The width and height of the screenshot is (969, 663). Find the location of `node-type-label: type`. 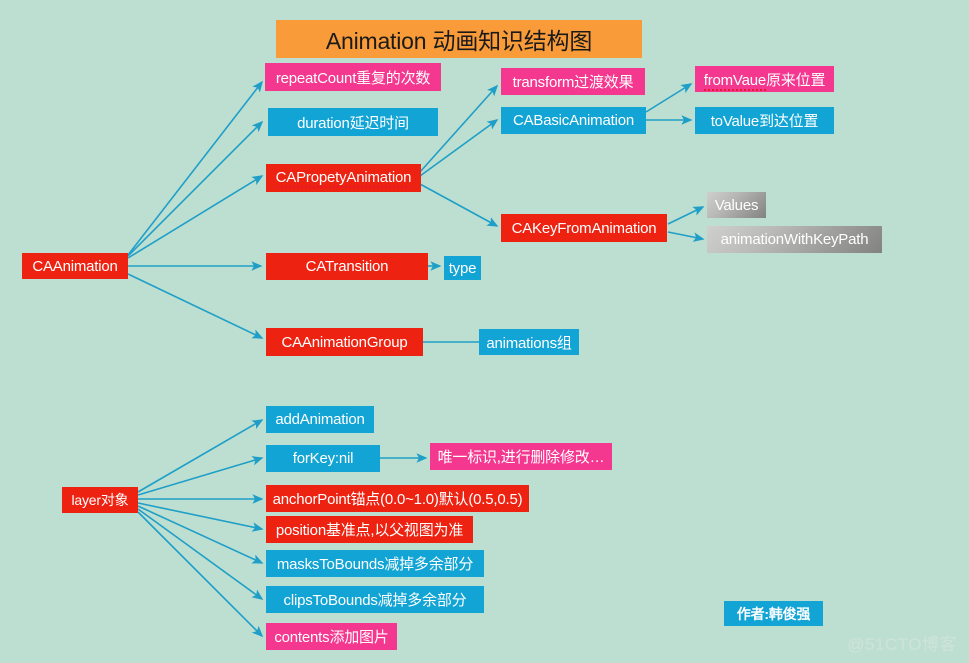

node-type-label: type is located at coordinates (462, 268).